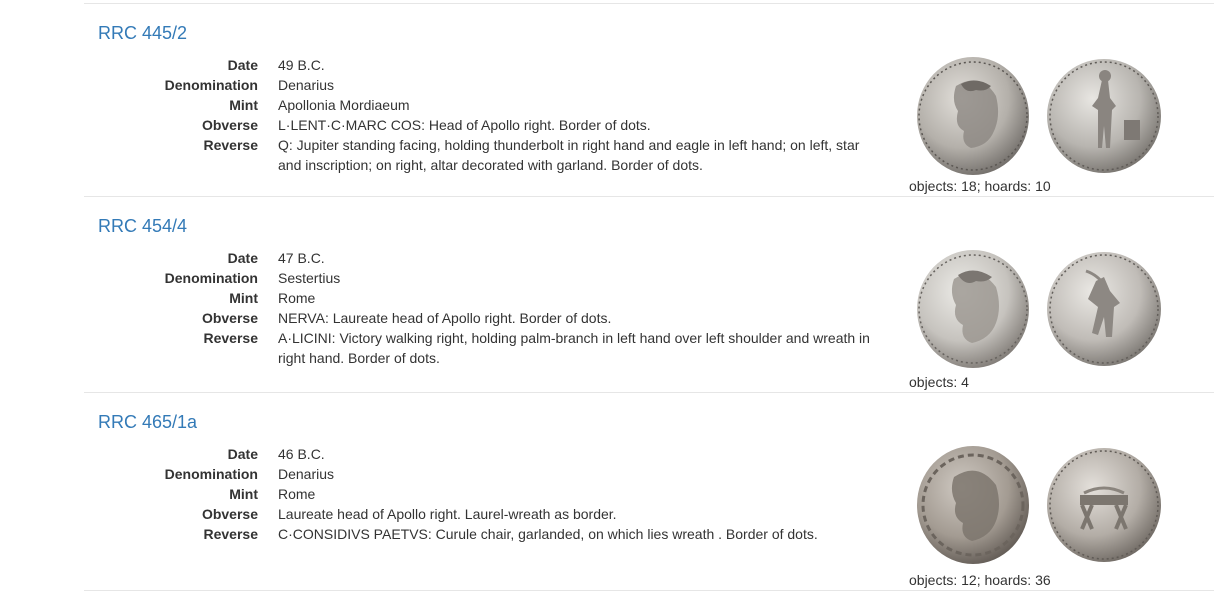 Image resolution: width=1214 pixels, height=614 pixels. Describe the element at coordinates (939, 382) in the screenshot. I see `counts: objects: 4` at that location.